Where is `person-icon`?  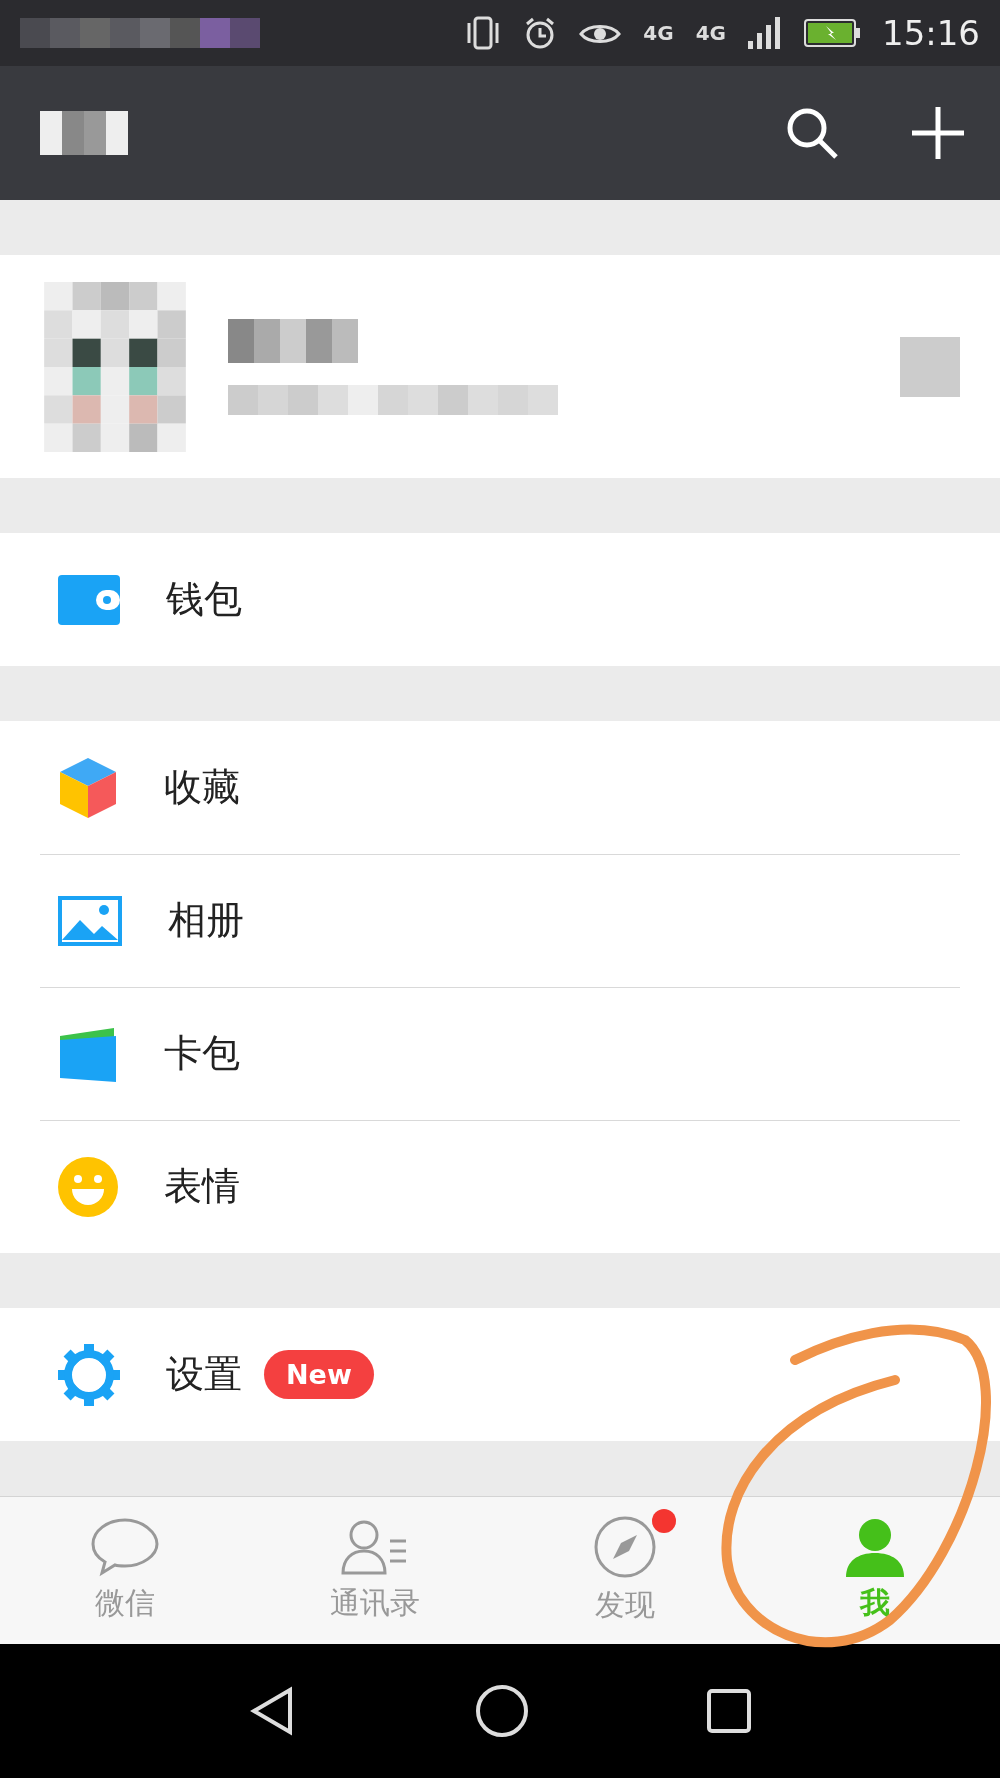 person-icon is located at coordinates (875, 1547).